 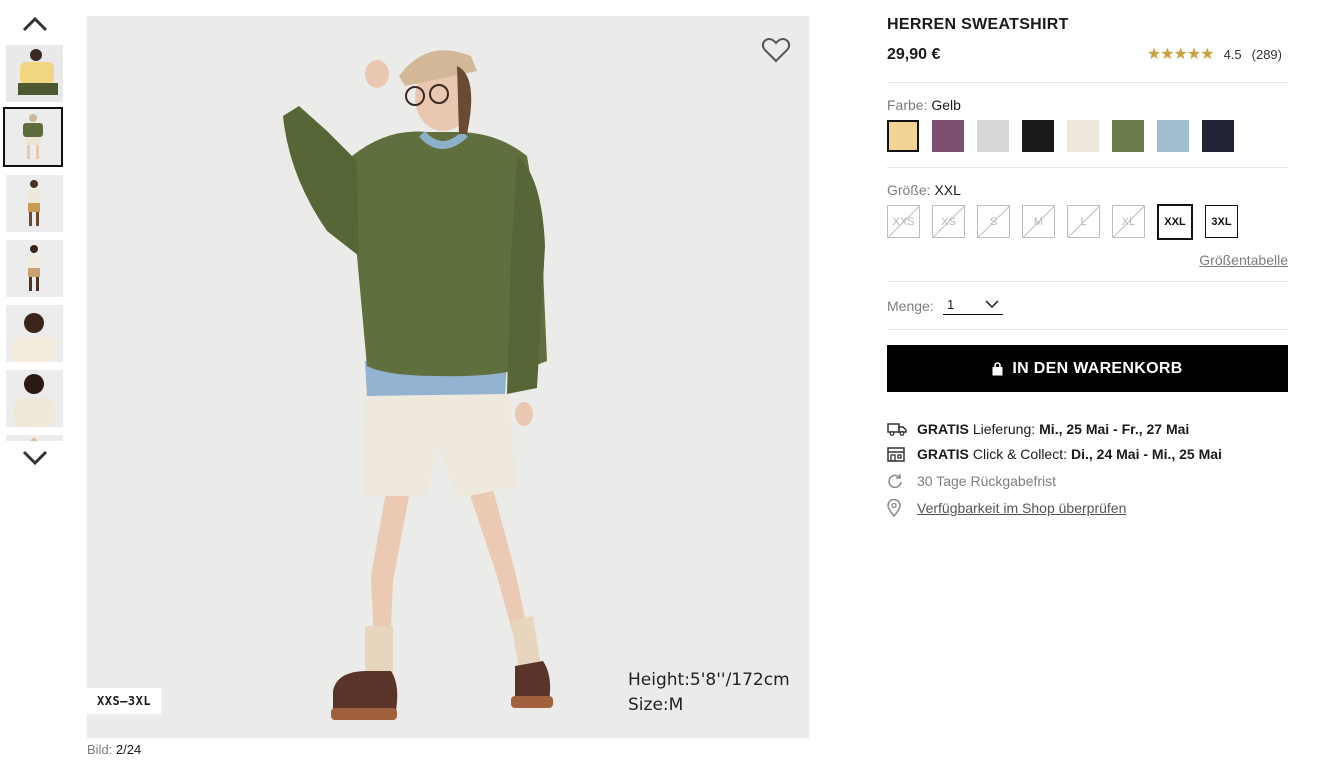 I want to click on collect-dates: Di., 24 Mai - Mi., 25 Mai, so click(x=1146, y=454).